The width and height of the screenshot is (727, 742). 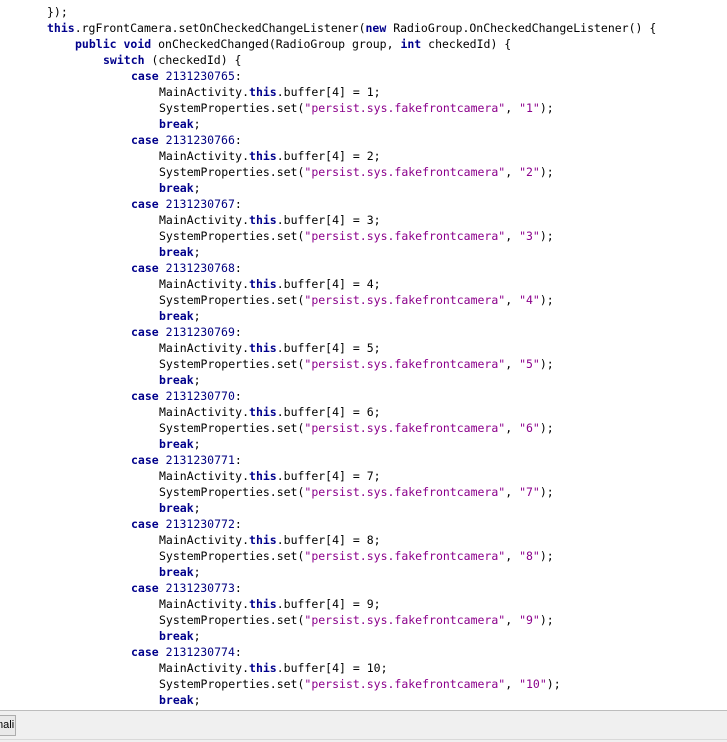 What do you see at coordinates (200, 204) in the screenshot?
I see `code-token: 2131230767` at bounding box center [200, 204].